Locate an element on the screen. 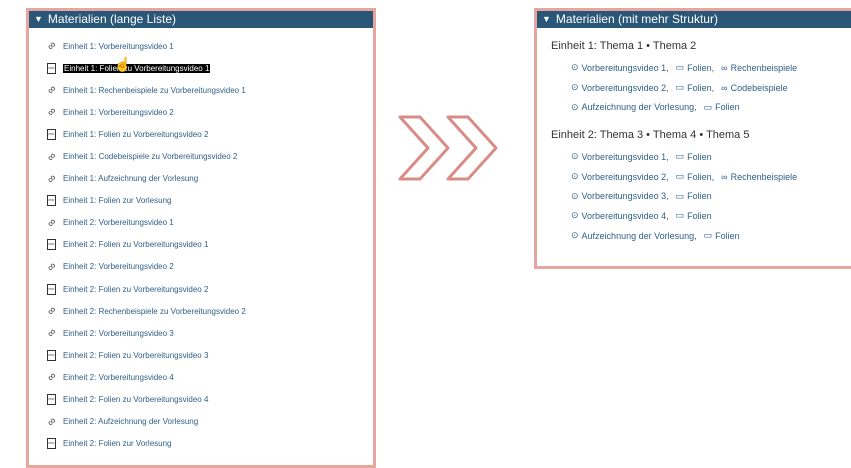 The width and height of the screenshot is (851, 468). list-item-label: Einheit 1: Aufzeichnung der Vorlesung is located at coordinates (130, 178).